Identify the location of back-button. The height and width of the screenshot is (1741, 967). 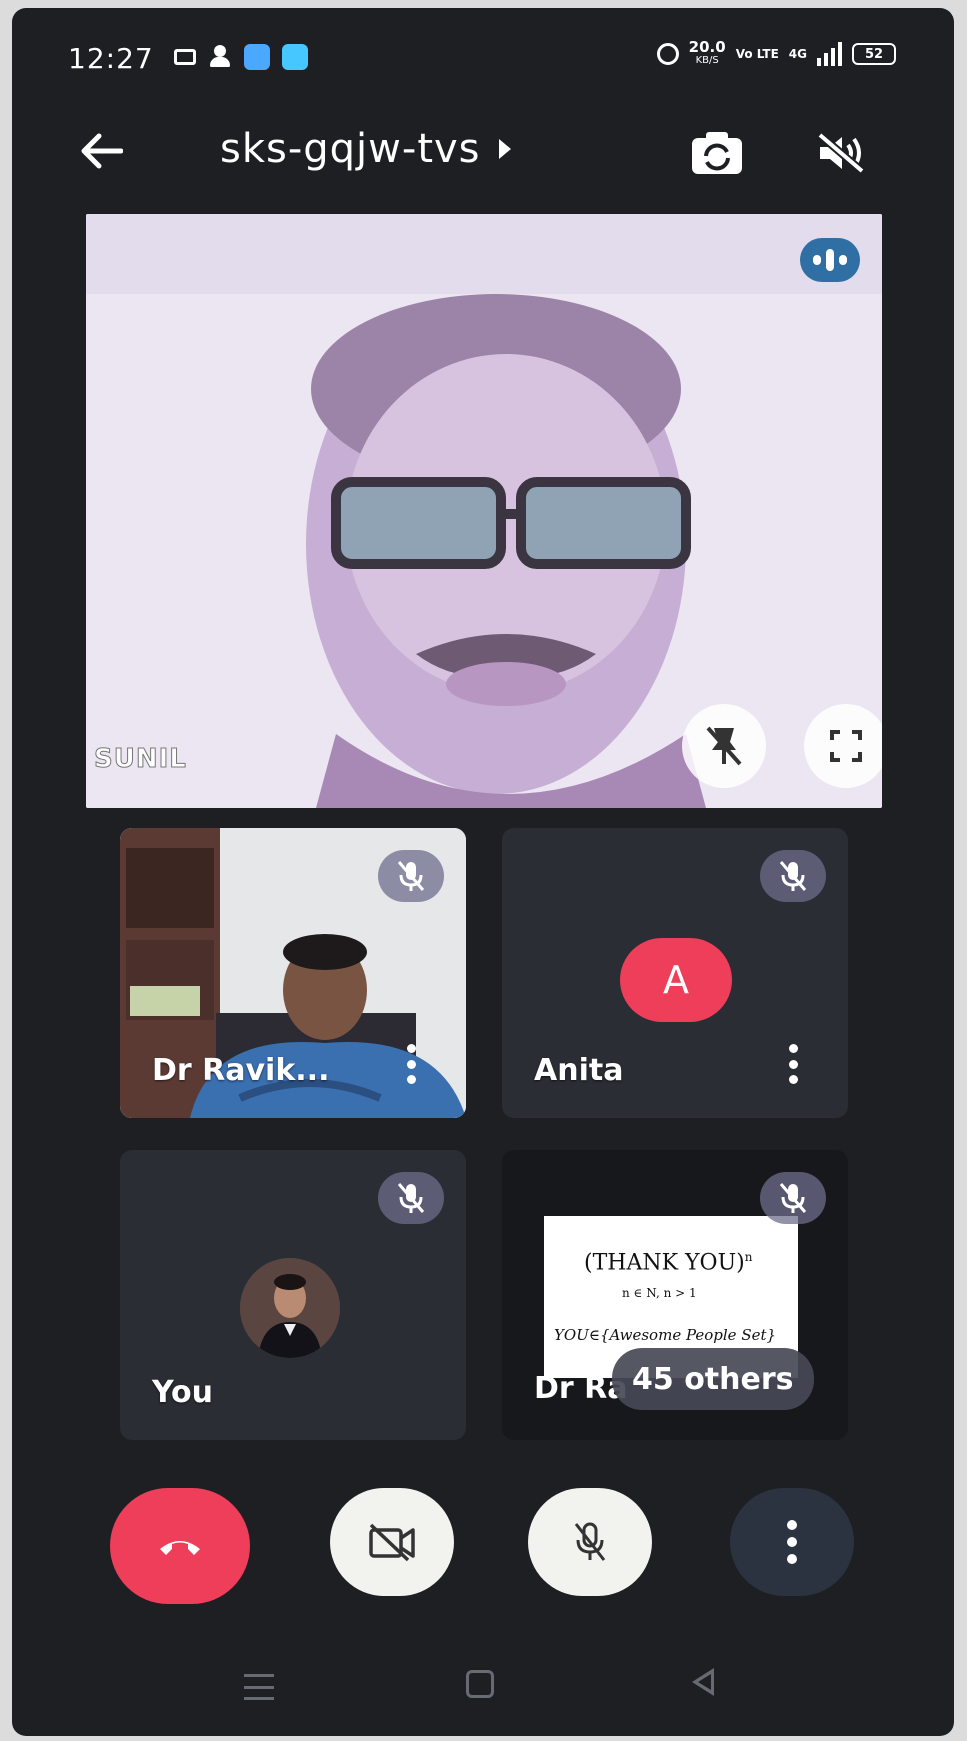
(101, 151).